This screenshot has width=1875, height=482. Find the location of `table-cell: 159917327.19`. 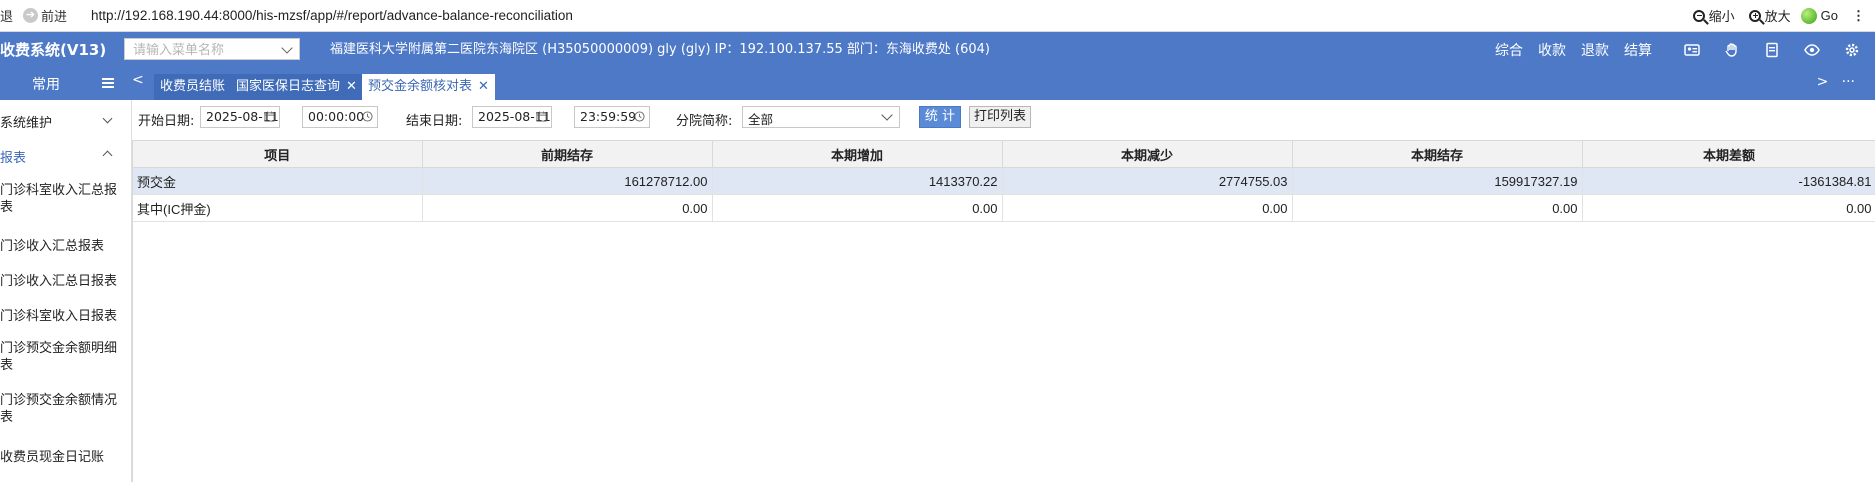

table-cell: 159917327.19 is located at coordinates (1437, 181).